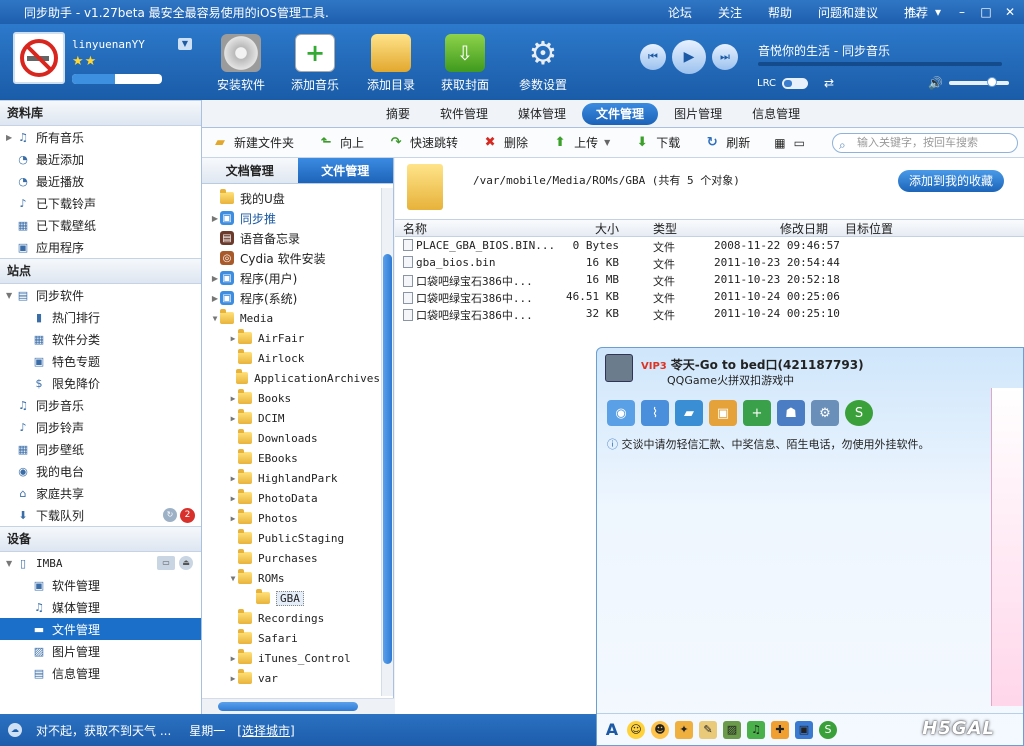 Image resolution: width=1024 pixels, height=746 pixels. What do you see at coordinates (398, 114) in the screenshot?
I see `tab-summary: 摘要` at bounding box center [398, 114].